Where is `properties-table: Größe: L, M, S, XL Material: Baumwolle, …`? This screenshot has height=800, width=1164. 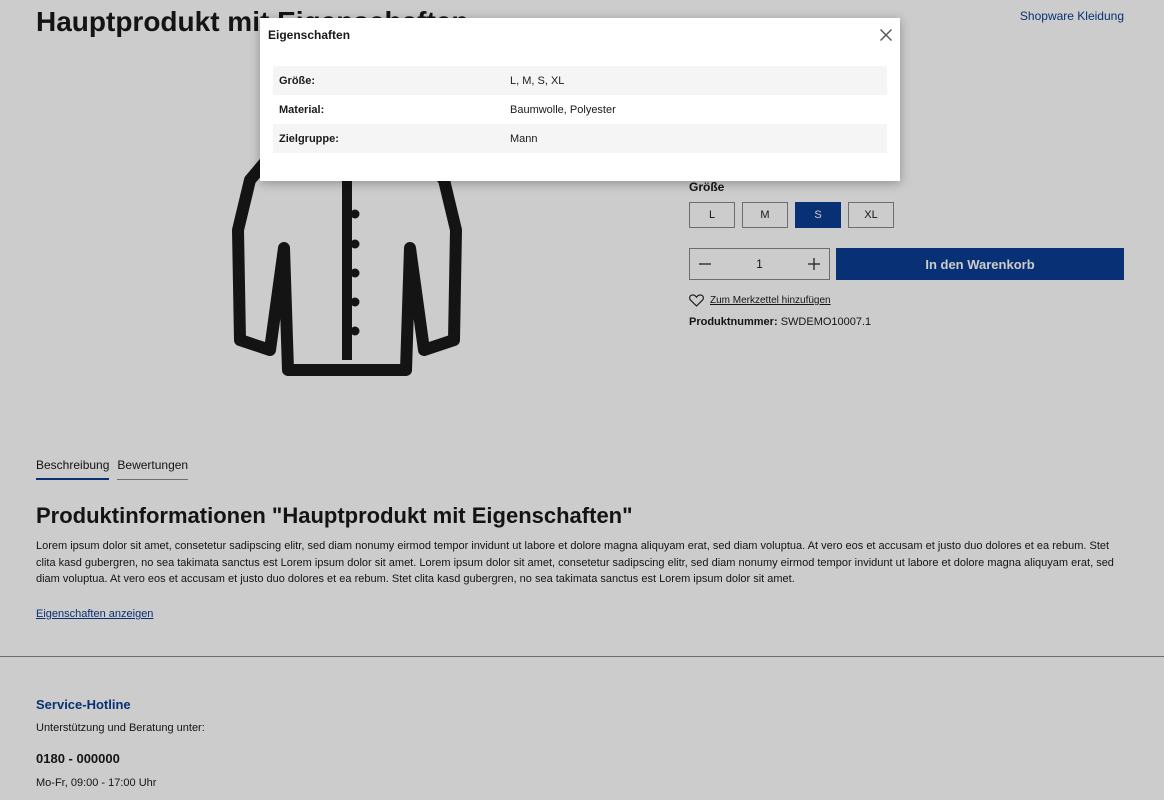
properties-table: Größe: L, M, S, XL Material: Baumwolle, … is located at coordinates (580, 109).